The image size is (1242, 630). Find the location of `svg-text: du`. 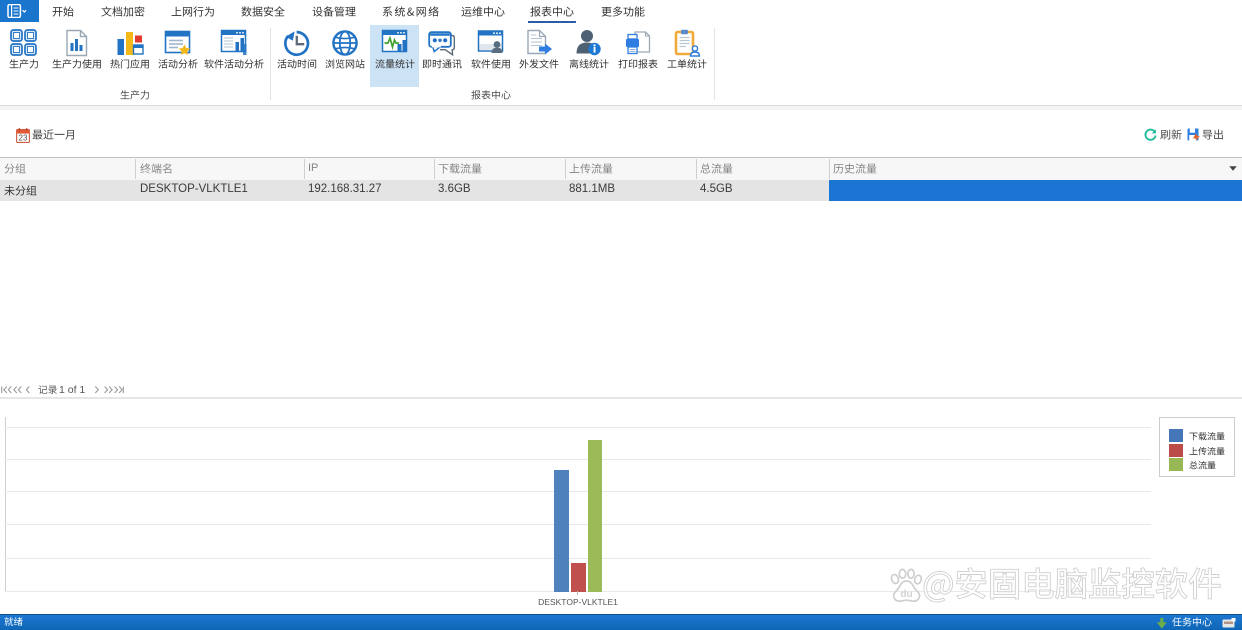

svg-text: du is located at coordinates (906, 594).